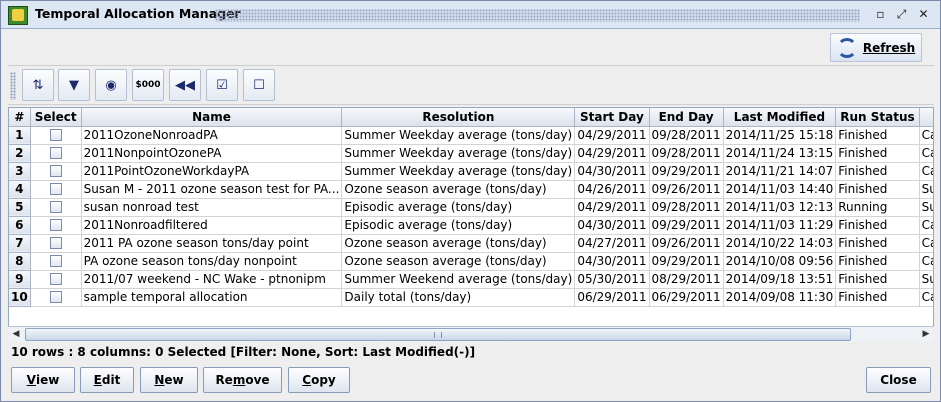  Describe the element at coordinates (612, 207) in the screenshot. I see `start-day-cell: 04/29/2011` at that location.